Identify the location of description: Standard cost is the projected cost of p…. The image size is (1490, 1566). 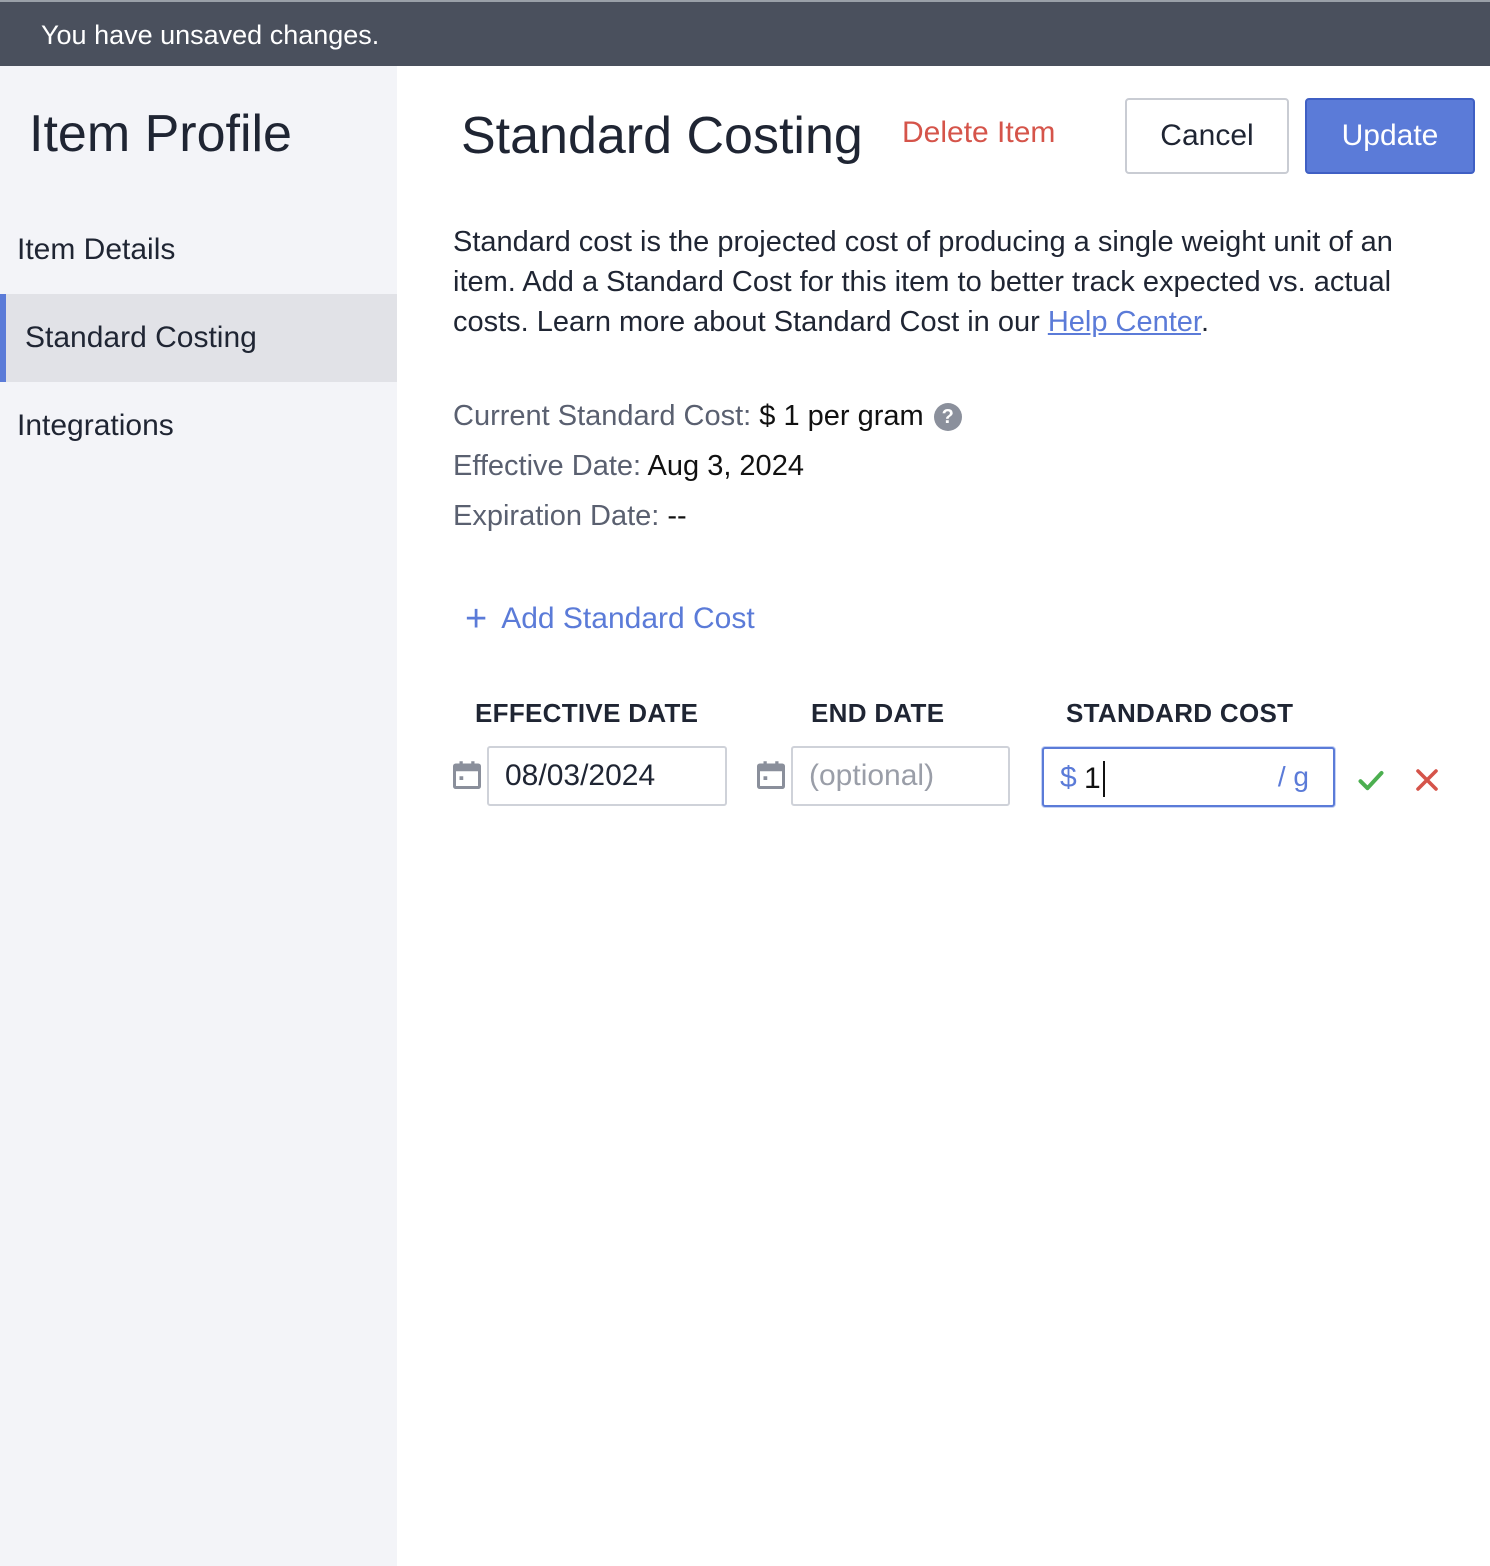
(953, 282).